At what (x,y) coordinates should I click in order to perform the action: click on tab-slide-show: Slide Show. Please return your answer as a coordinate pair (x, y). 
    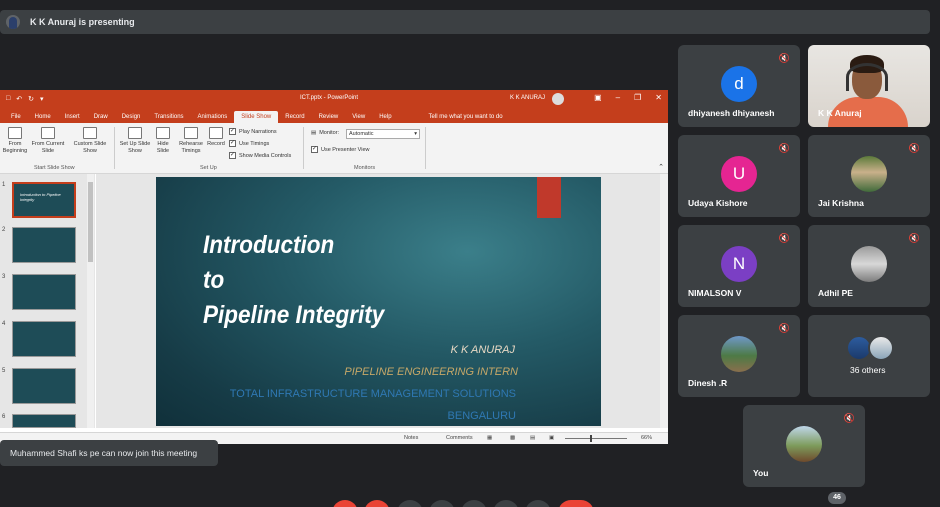
    Looking at the image, I should click on (256, 117).